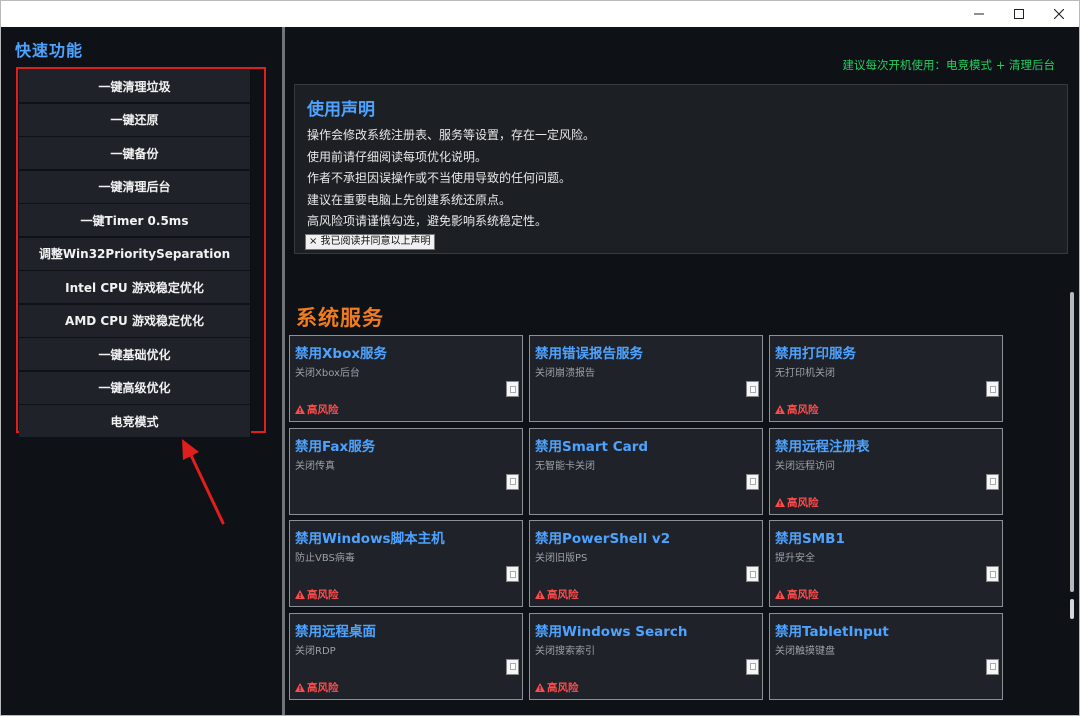  I want to click on service-card-desc: 关闭触摸键盘, so click(805, 651).